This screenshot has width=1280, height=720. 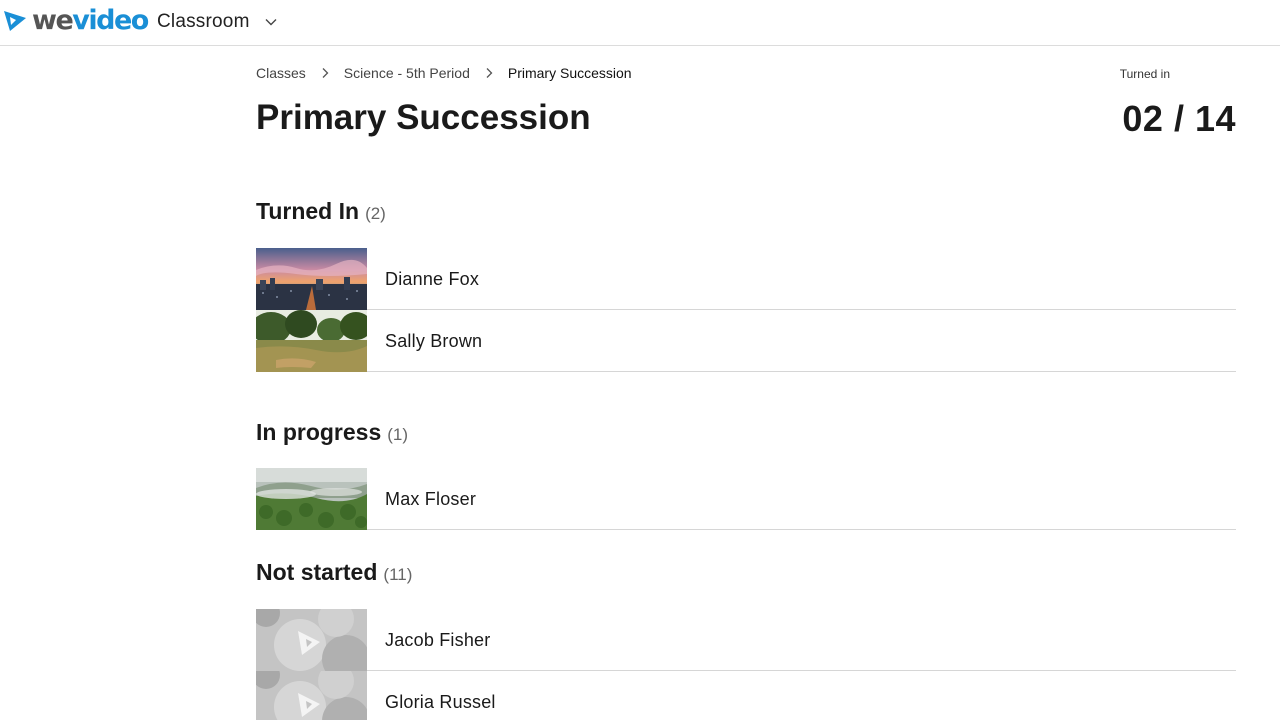 What do you see at coordinates (311, 279) in the screenshot?
I see `video-thumbnail-city-sunset` at bounding box center [311, 279].